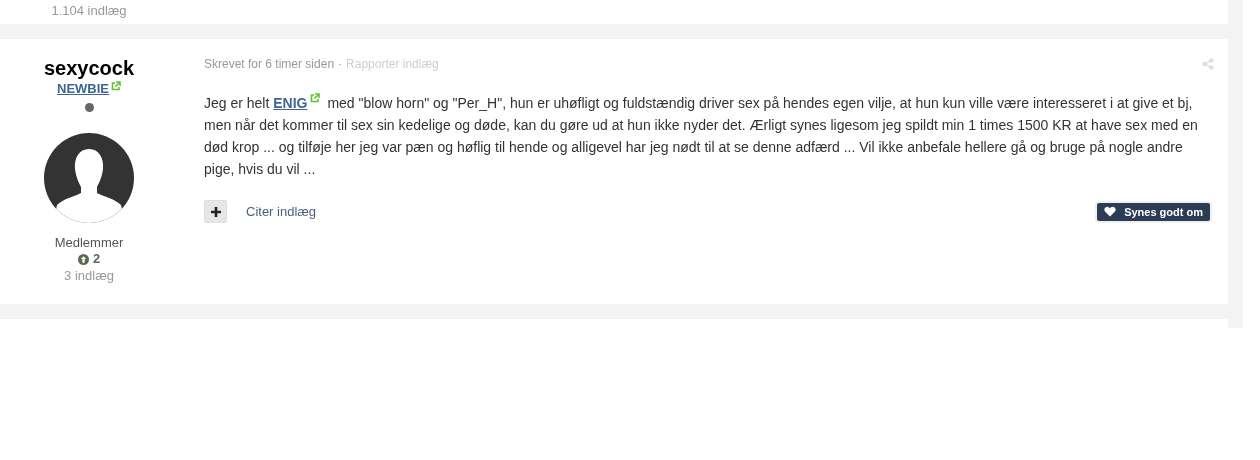 This screenshot has height=460, width=1260. Describe the element at coordinates (1110, 211) in the screenshot. I see `heart-icon` at that location.